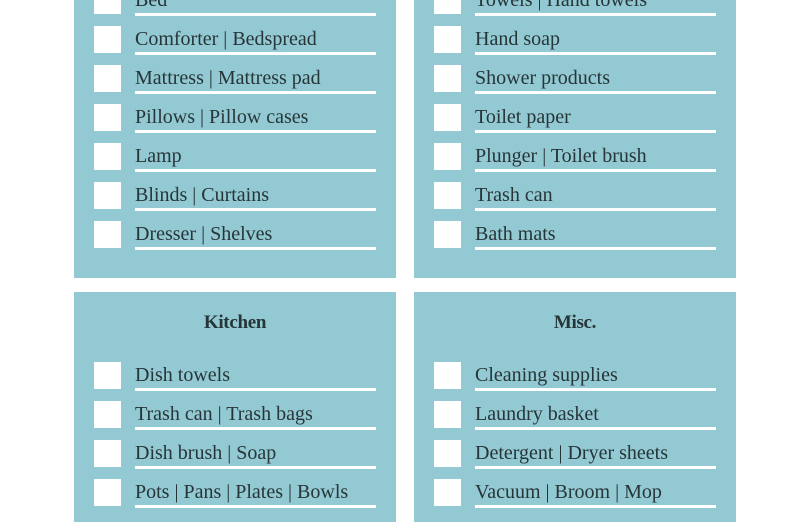 The height and width of the screenshot is (522, 800). I want to click on checklist-item: Laundry basket, so click(575, 420).